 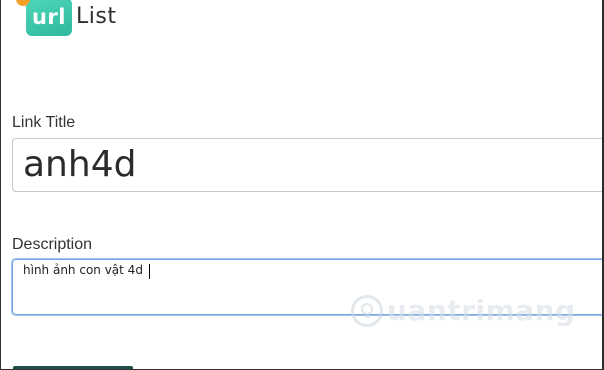 What do you see at coordinates (48, 17) in the screenshot?
I see `logo-badge-text: url` at bounding box center [48, 17].